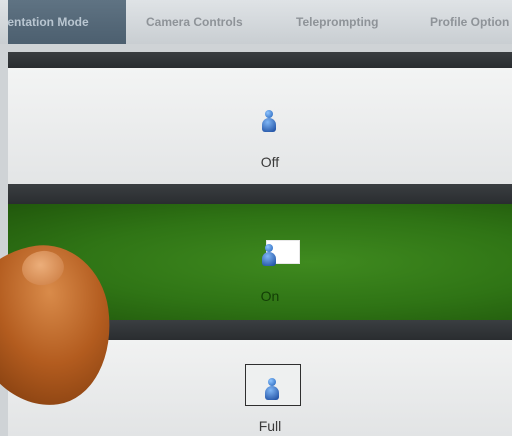  What do you see at coordinates (270, 296) in the screenshot?
I see `option-on-label: On` at bounding box center [270, 296].